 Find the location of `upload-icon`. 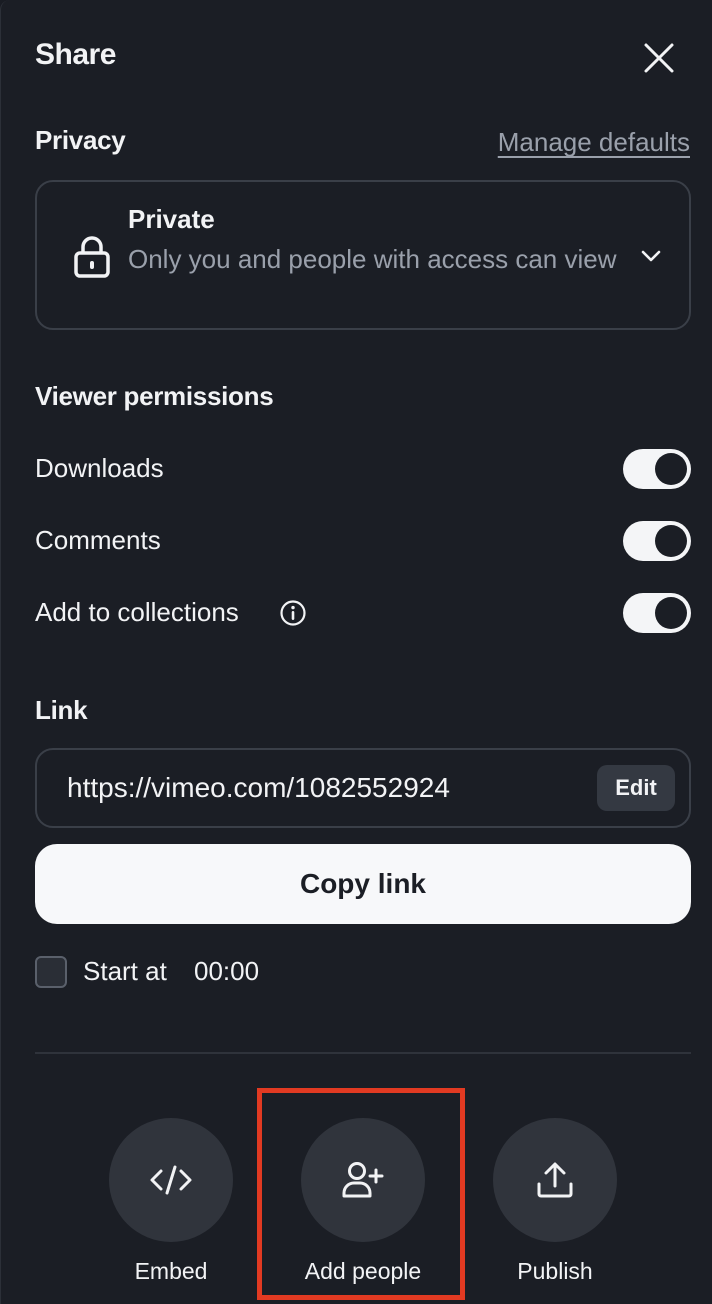

upload-icon is located at coordinates (555, 1180).